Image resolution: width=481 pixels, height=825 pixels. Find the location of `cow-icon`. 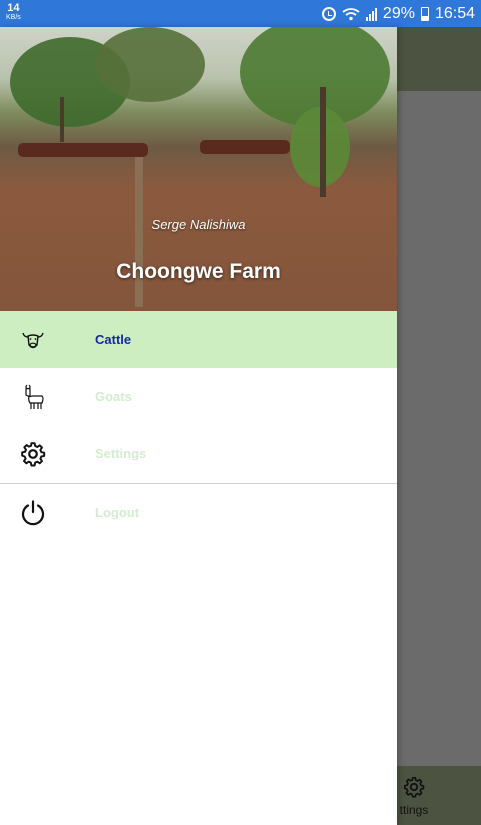

cow-icon is located at coordinates (33, 340).